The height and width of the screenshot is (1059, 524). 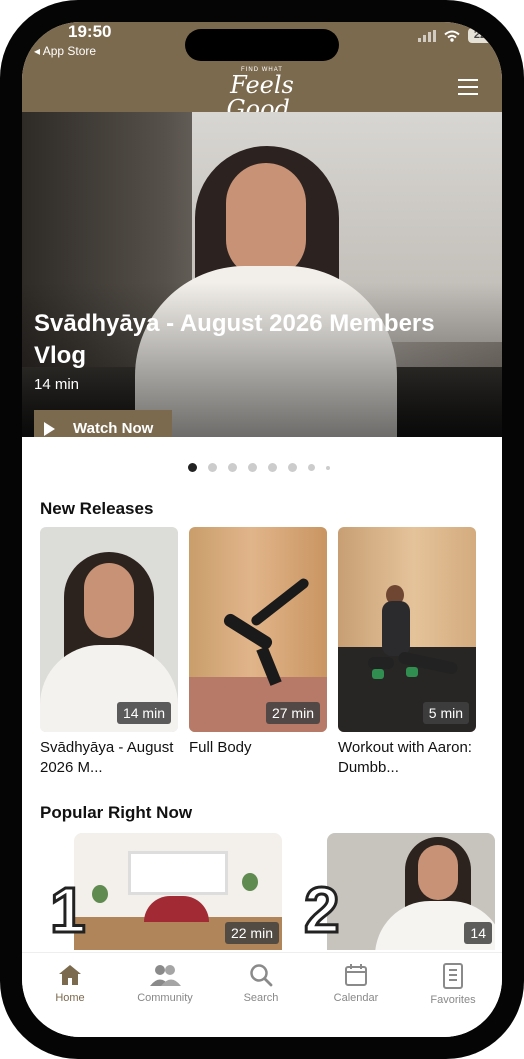 I want to click on tab-search: Search, so click(x=261, y=983).